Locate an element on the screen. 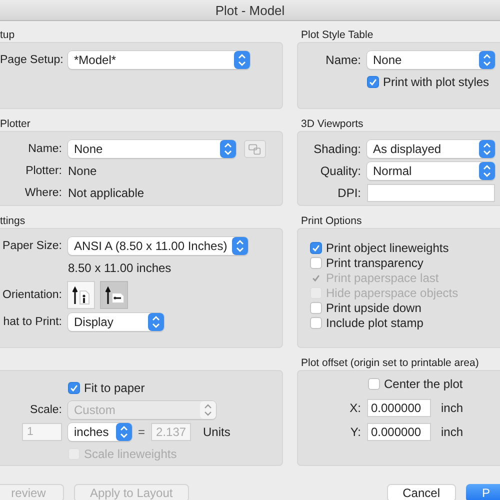 The width and height of the screenshot is (500, 500). portrait-button is located at coordinates (81, 295).